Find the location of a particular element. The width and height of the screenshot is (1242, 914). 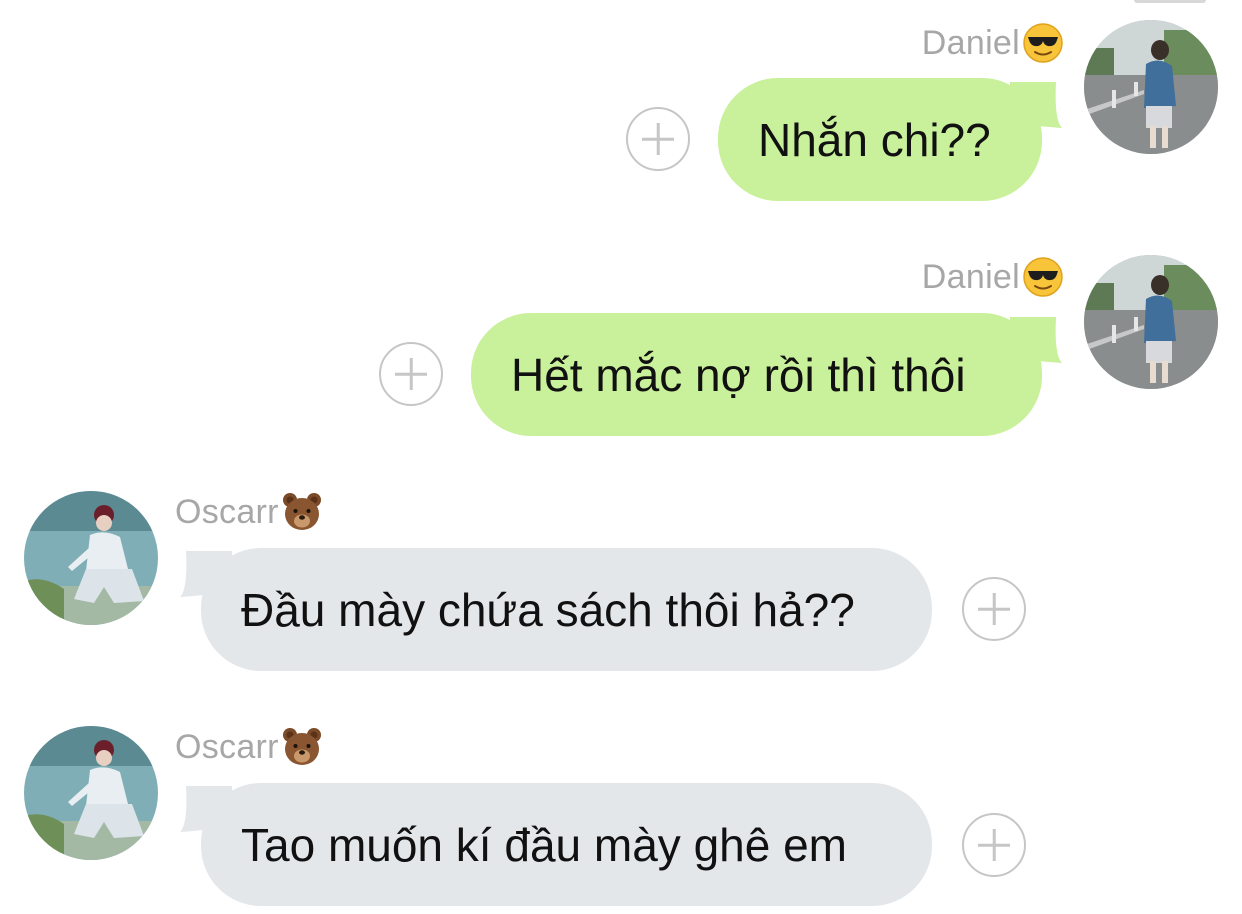

message-text: Đầu mày chứa sách thôi hả?? is located at coordinates (548, 609).